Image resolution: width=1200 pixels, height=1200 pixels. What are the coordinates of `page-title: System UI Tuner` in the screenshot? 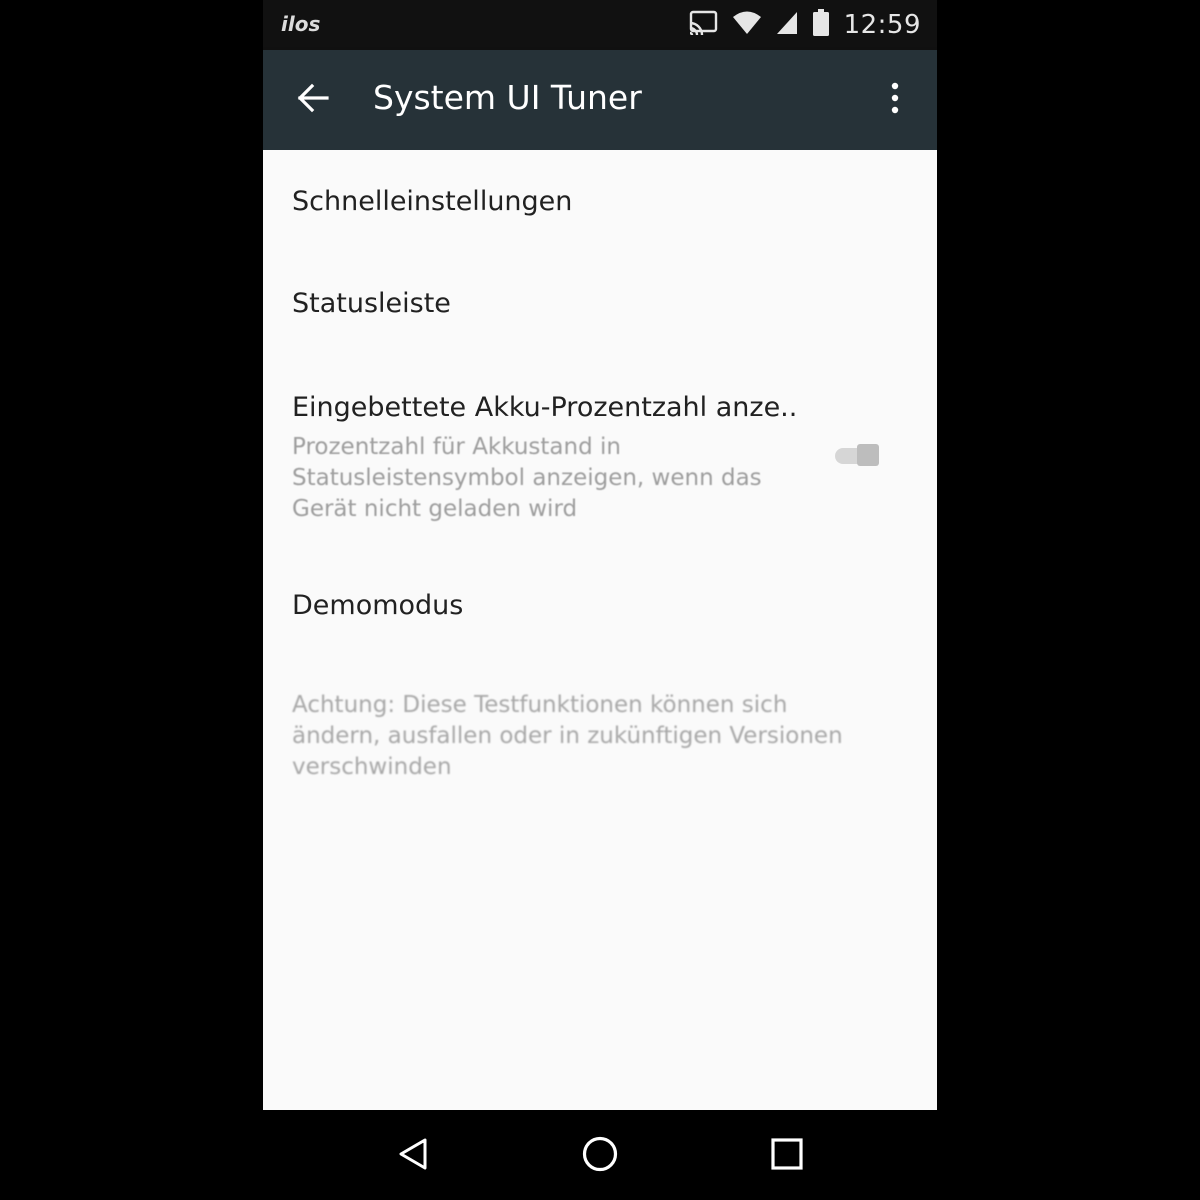 It's located at (507, 97).